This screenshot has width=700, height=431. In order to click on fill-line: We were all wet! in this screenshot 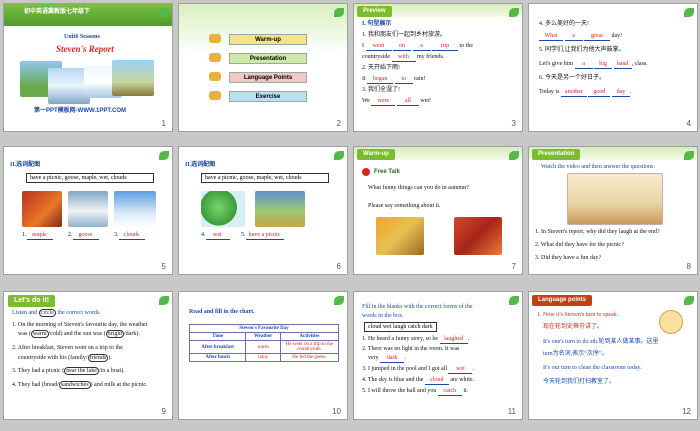, I will do `click(396, 102)`.